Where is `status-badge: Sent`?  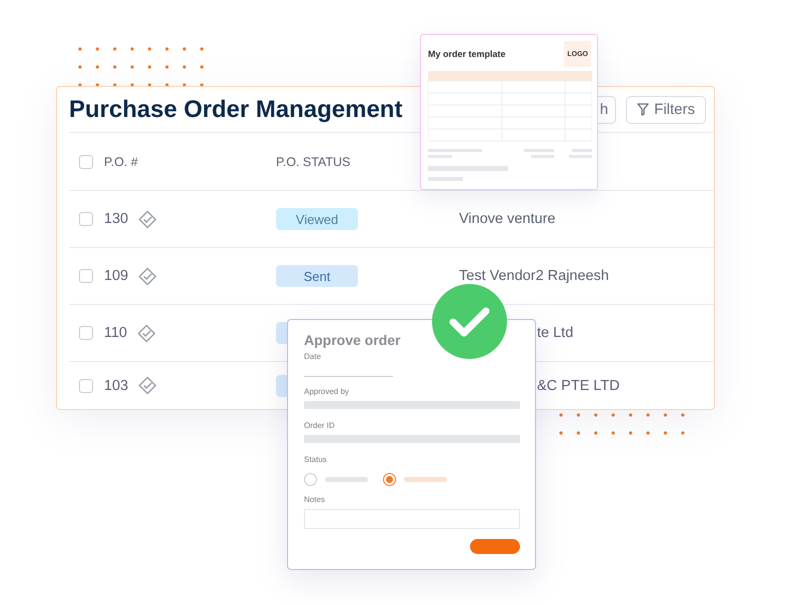
status-badge: Sent is located at coordinates (317, 276).